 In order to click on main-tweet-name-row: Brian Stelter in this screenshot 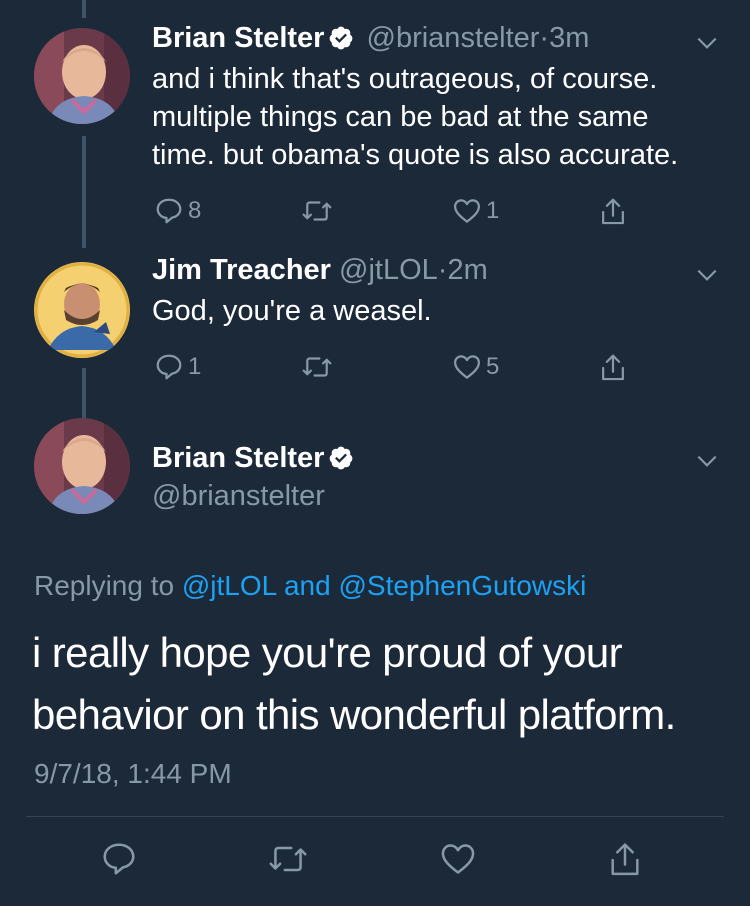, I will do `click(255, 460)`.